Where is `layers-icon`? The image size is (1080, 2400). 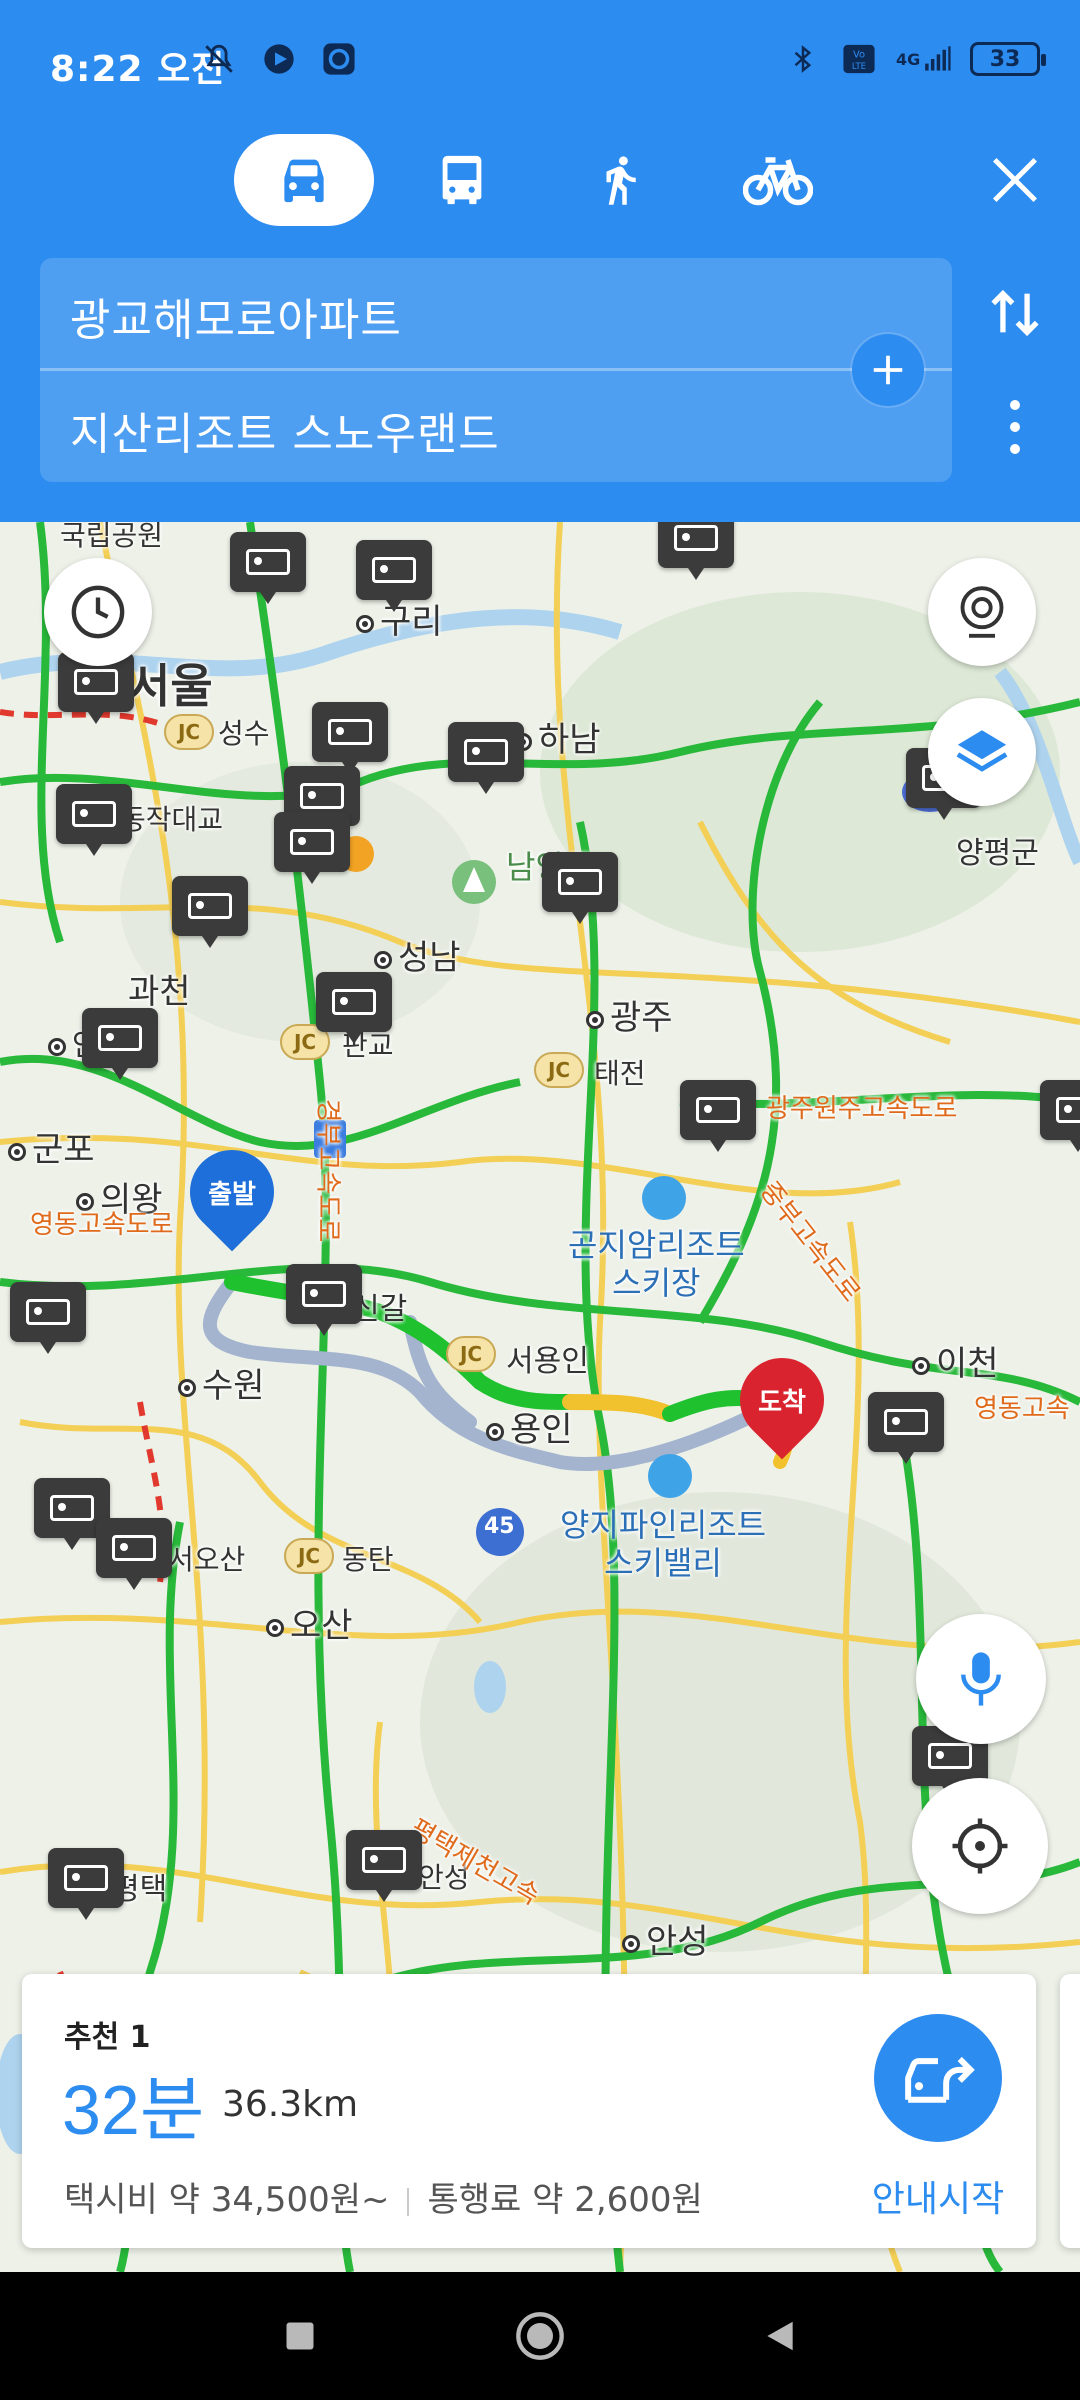 layers-icon is located at coordinates (982, 751).